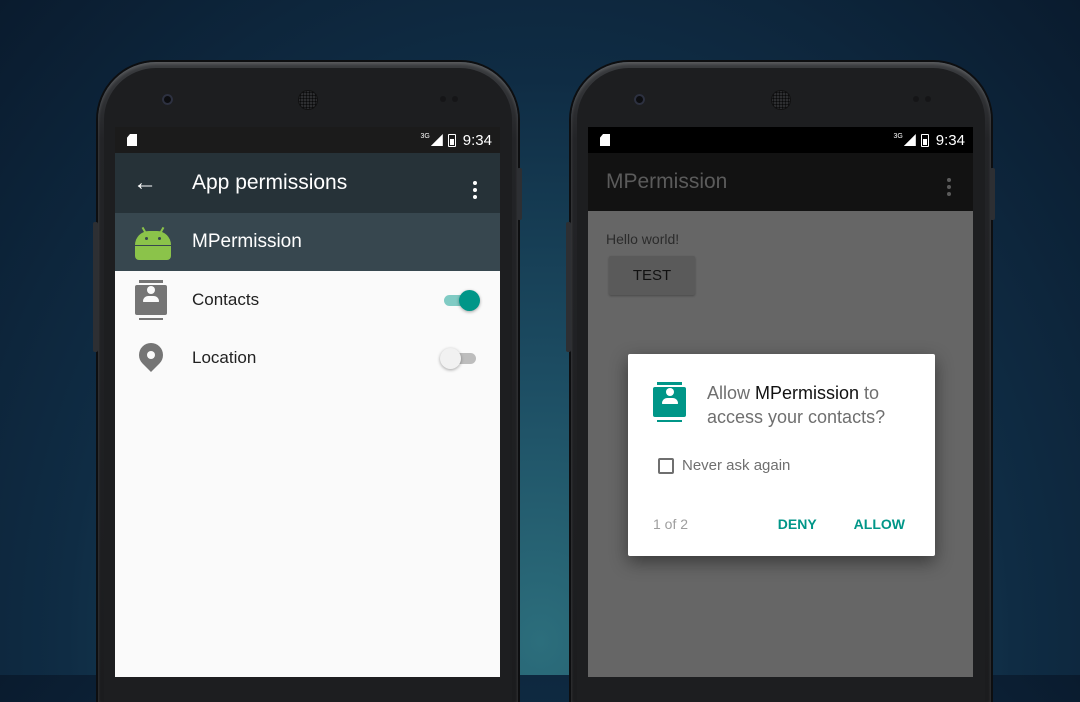 This screenshot has width=1080, height=702. Describe the element at coordinates (459, 358) in the screenshot. I see `location-toggle` at that location.